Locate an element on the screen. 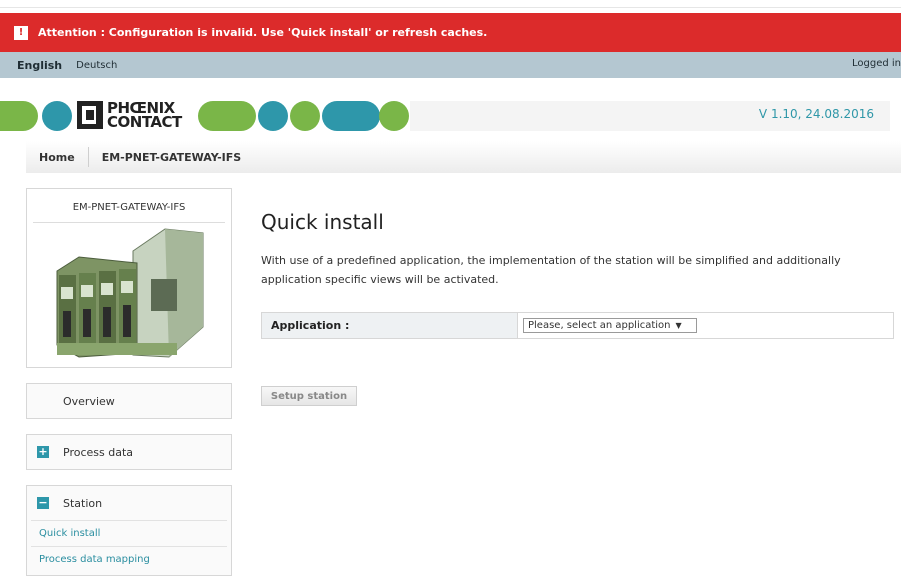 This screenshot has height=576, width=901. top-edge is located at coordinates (450, 4).